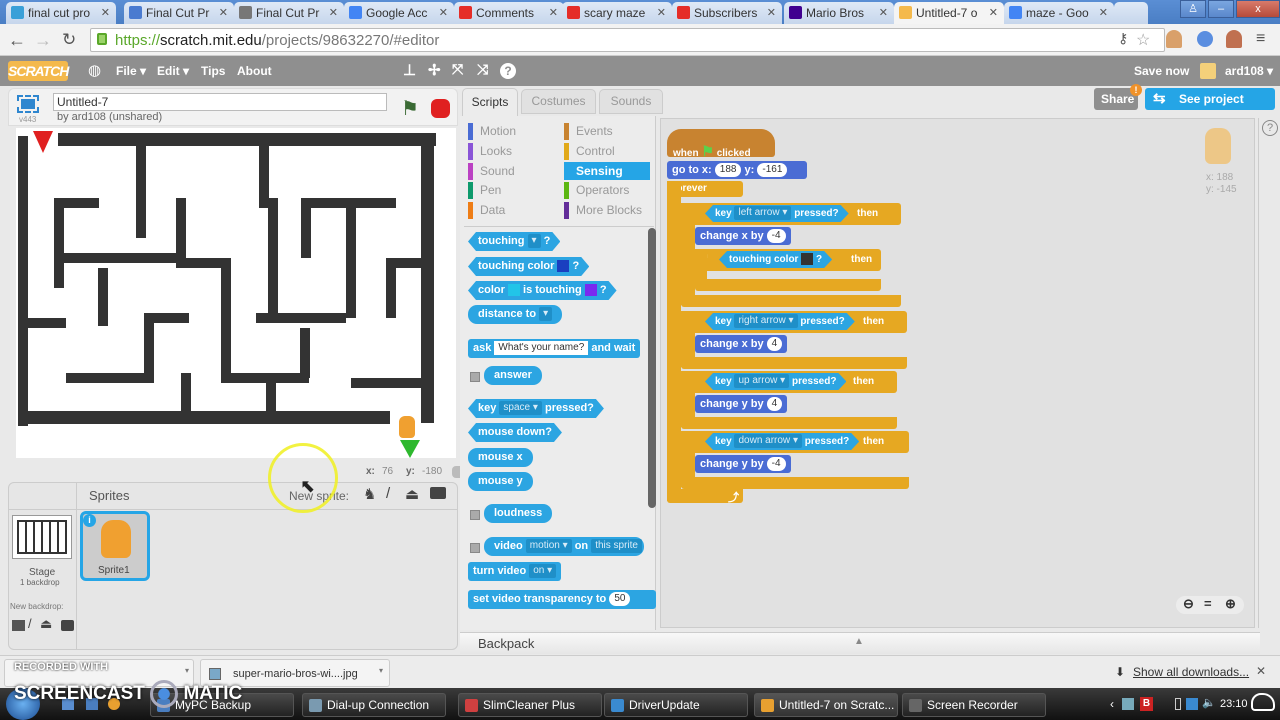 The width and height of the screenshot is (1280, 720). I want to click on video-checkbox, so click(475, 548).